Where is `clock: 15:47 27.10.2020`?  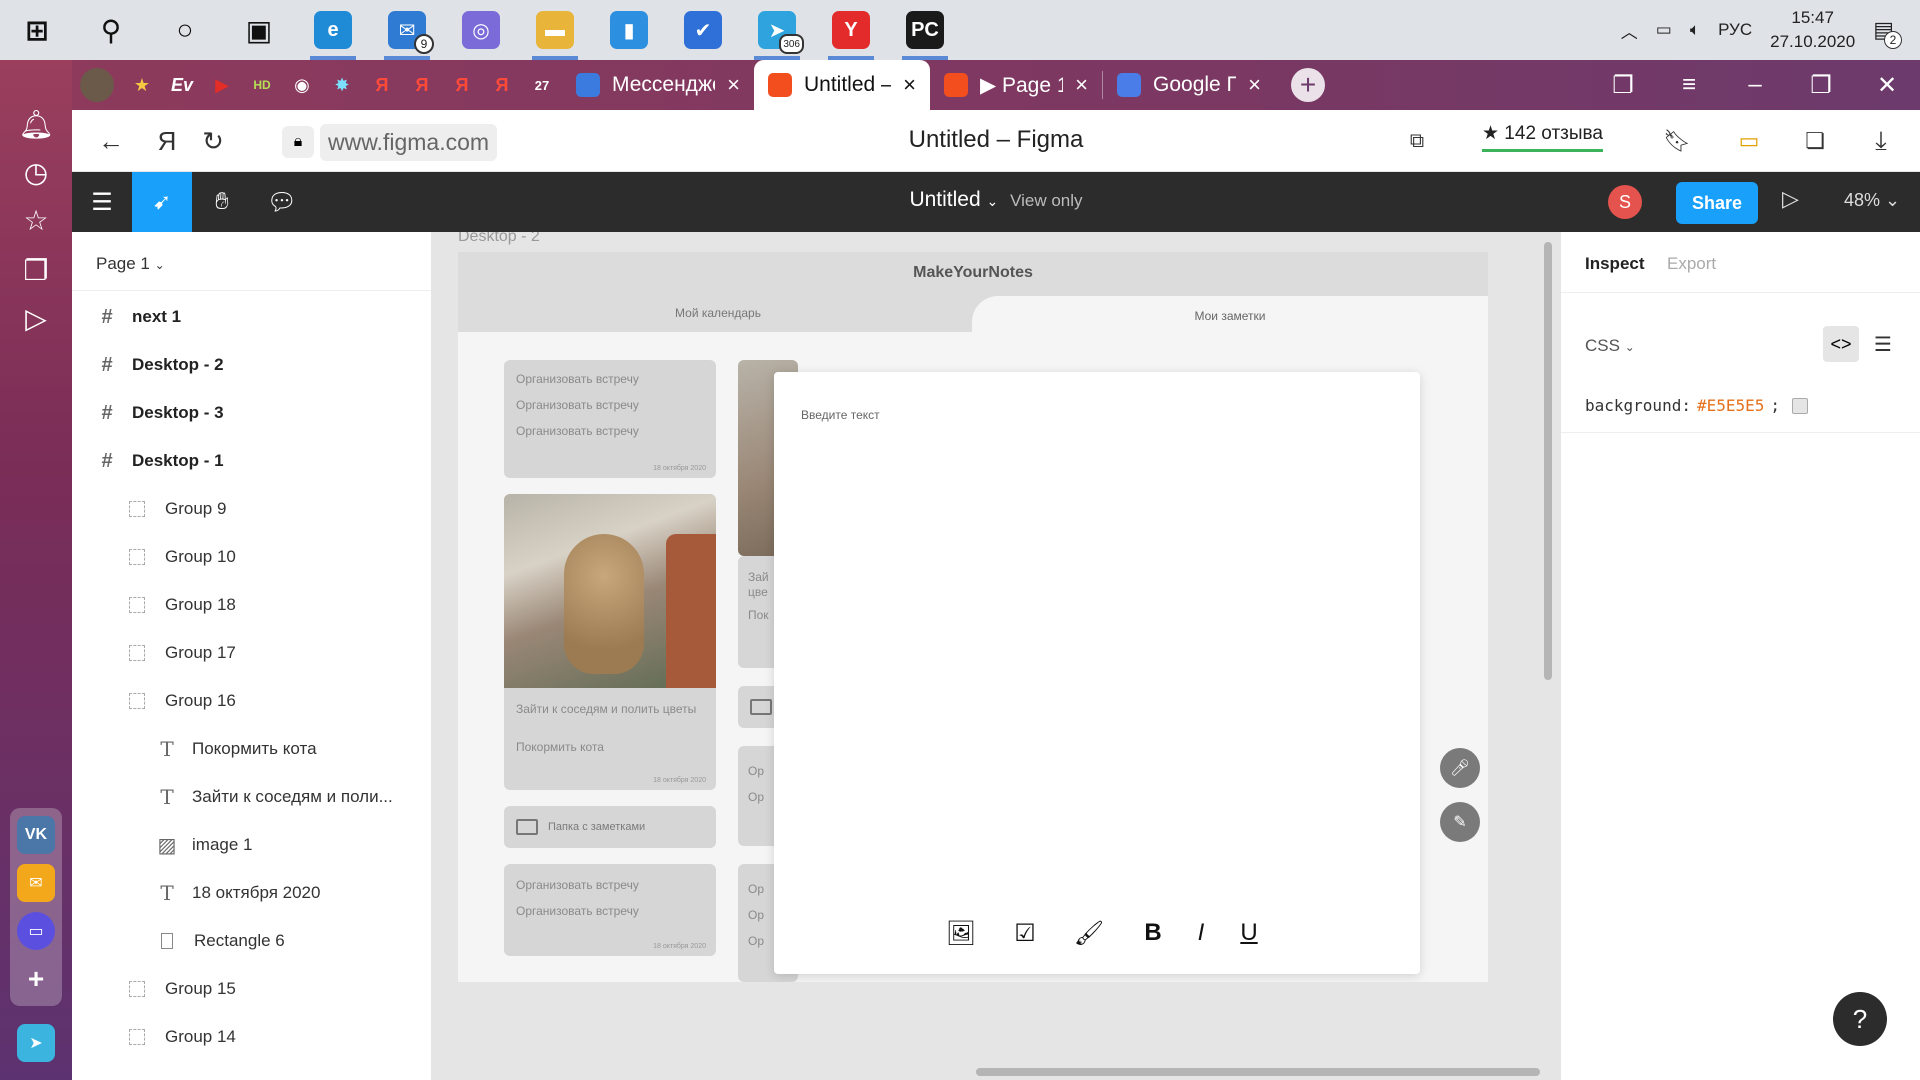 clock: 15:47 27.10.2020 is located at coordinates (1812, 30).